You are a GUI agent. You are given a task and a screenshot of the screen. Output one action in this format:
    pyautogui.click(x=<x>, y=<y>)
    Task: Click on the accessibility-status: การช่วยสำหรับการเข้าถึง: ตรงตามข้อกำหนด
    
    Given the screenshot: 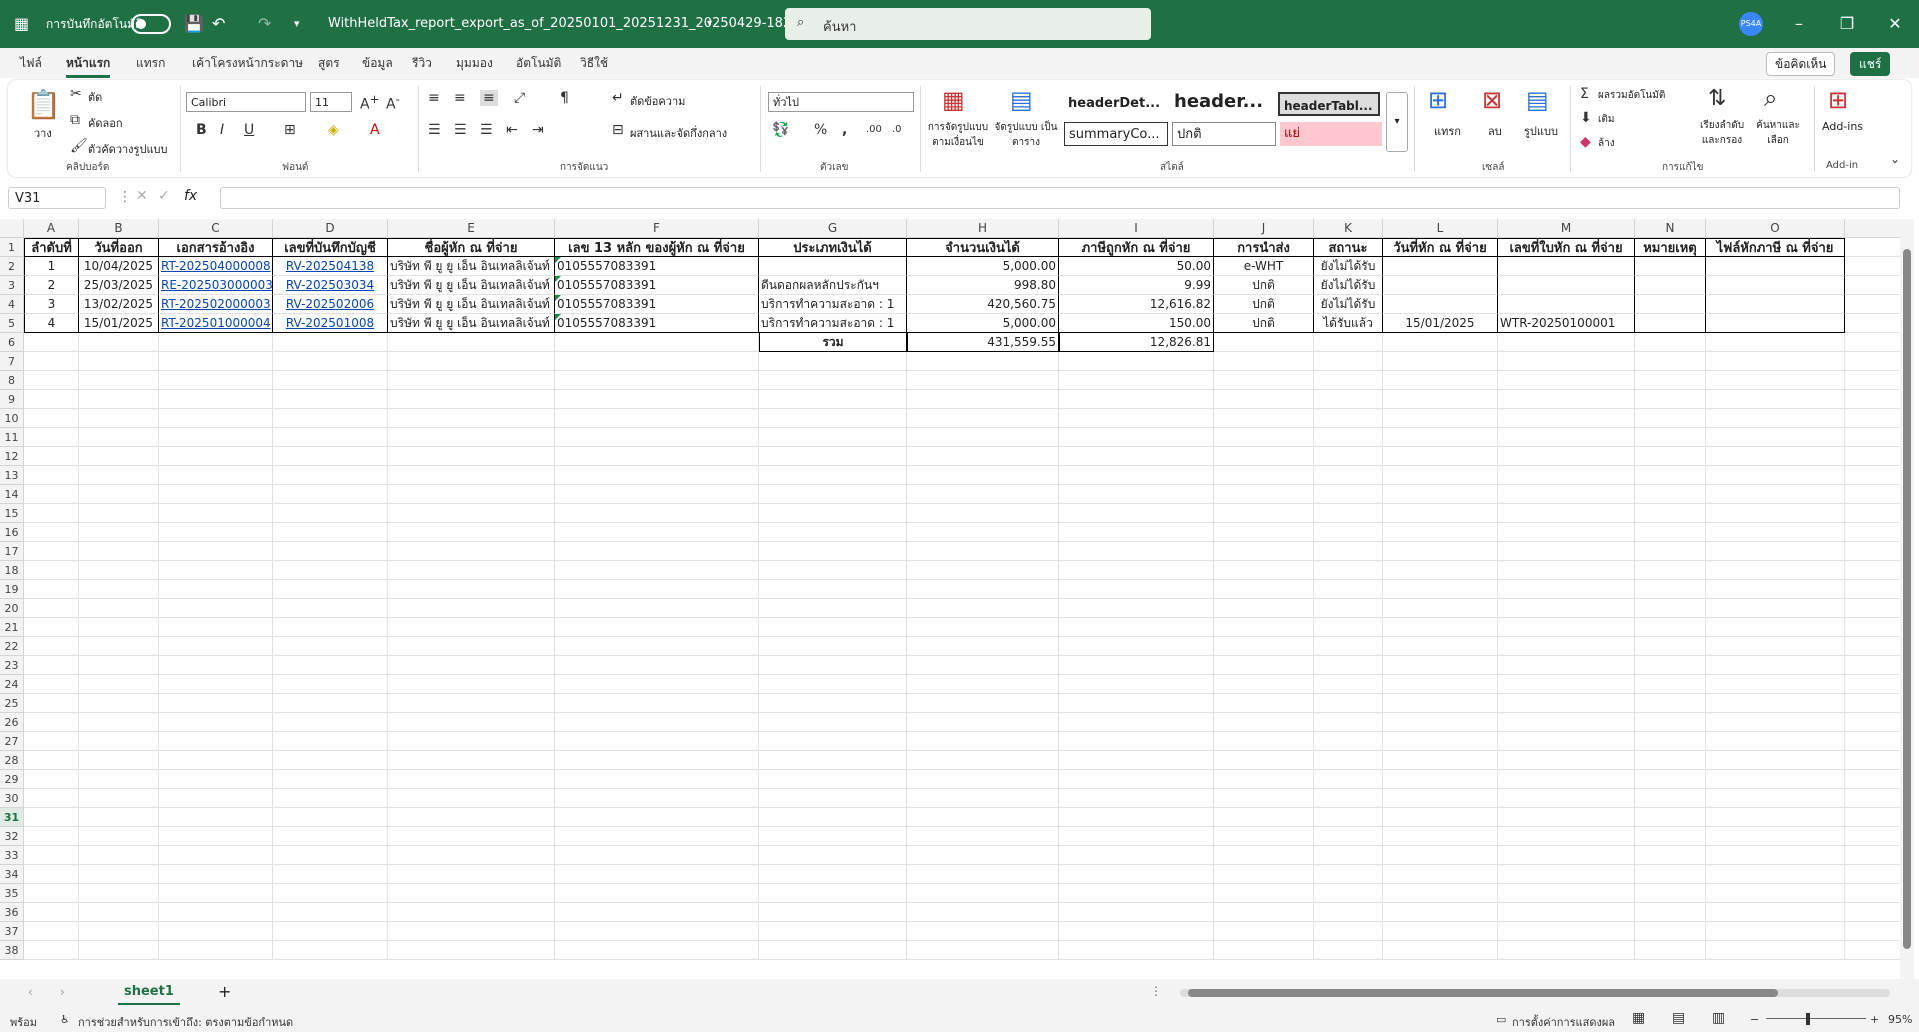 What is the action you would take?
    pyautogui.click(x=185, y=1022)
    